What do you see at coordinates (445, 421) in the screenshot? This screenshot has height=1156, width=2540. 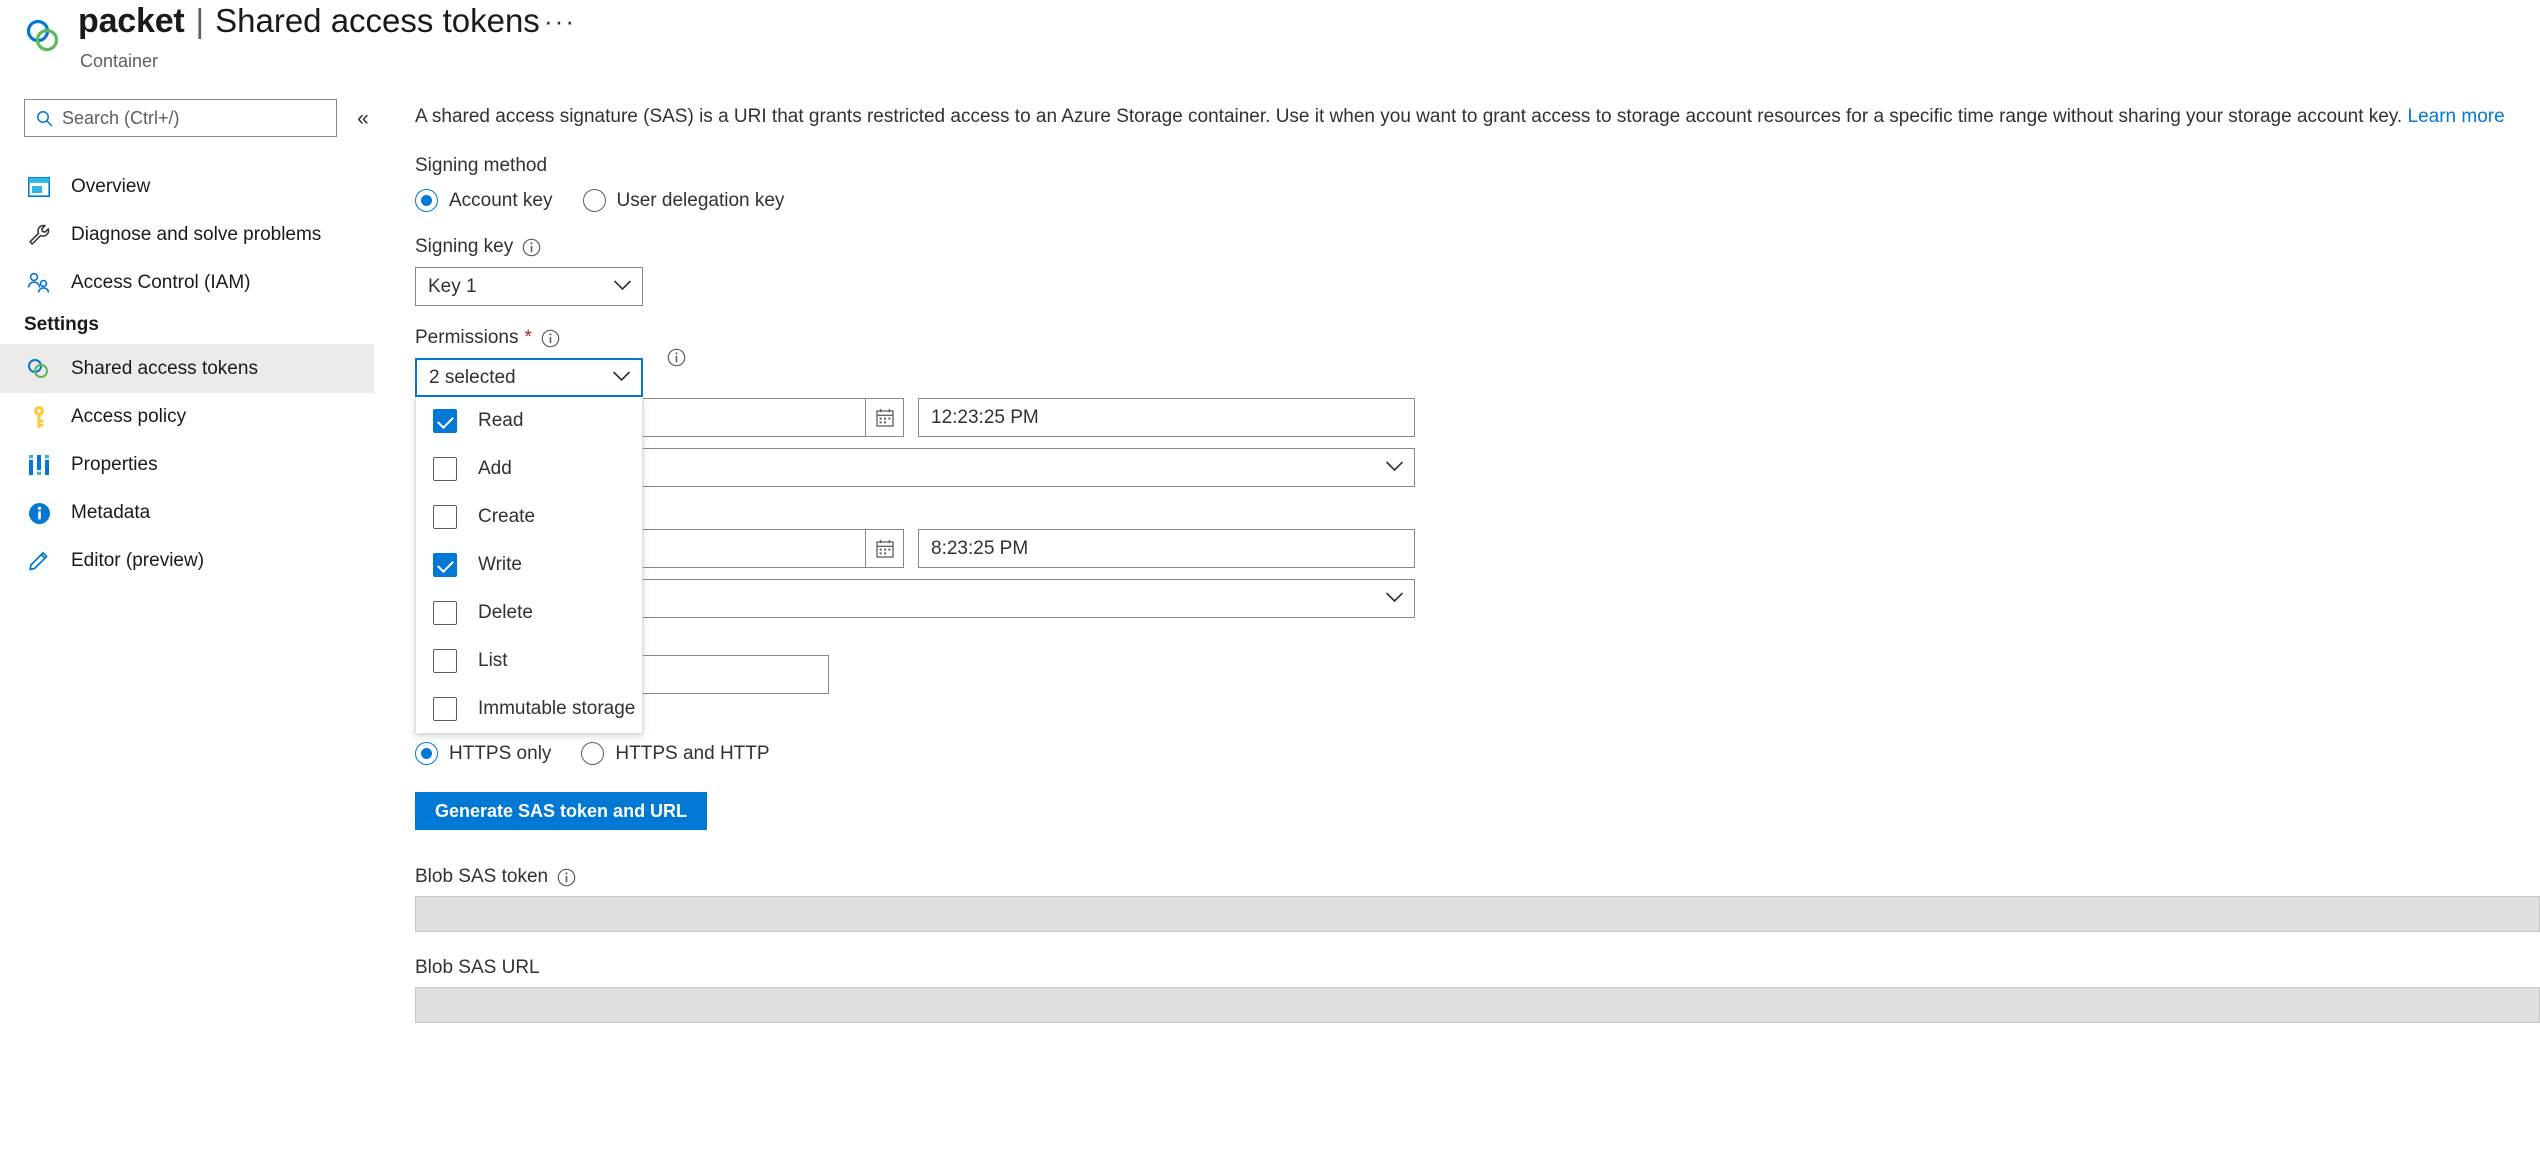 I see `checkbox-read` at bounding box center [445, 421].